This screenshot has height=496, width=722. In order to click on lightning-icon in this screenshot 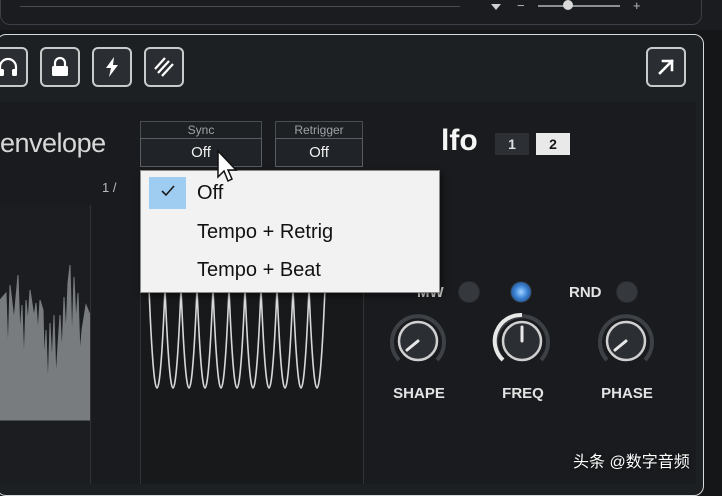, I will do `click(112, 67)`.